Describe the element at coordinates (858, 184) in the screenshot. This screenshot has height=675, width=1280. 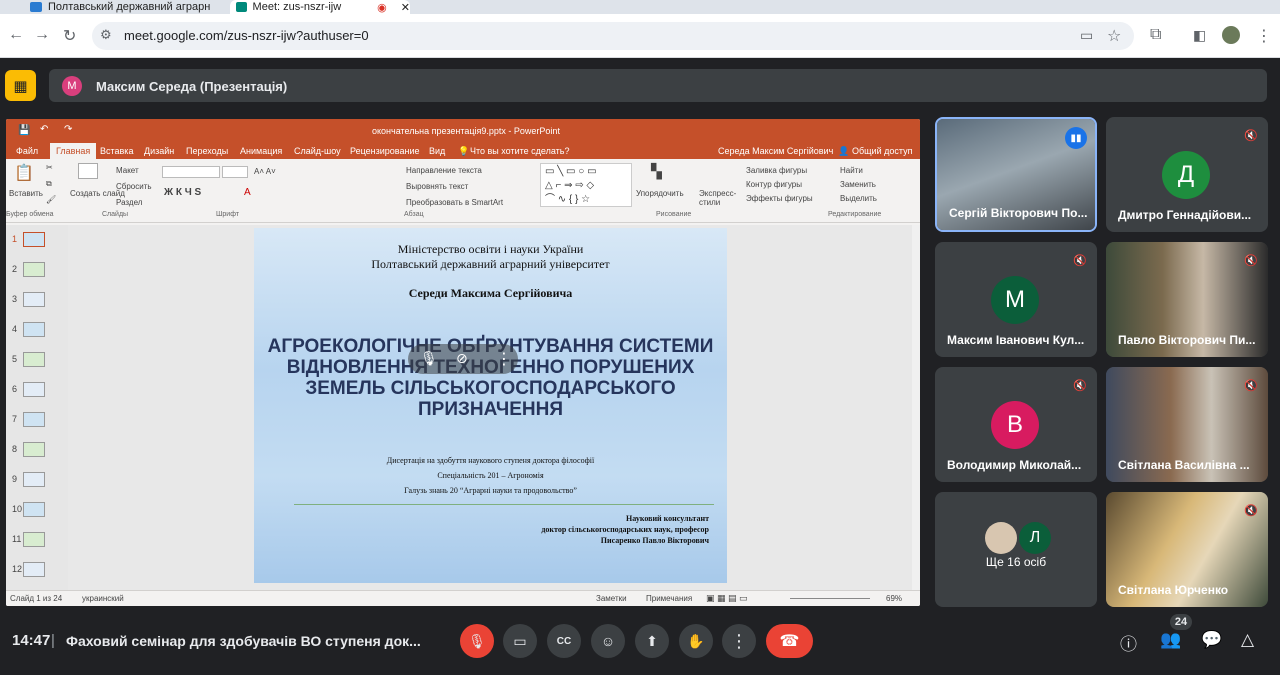
I see `replace-button: Заменить` at that location.